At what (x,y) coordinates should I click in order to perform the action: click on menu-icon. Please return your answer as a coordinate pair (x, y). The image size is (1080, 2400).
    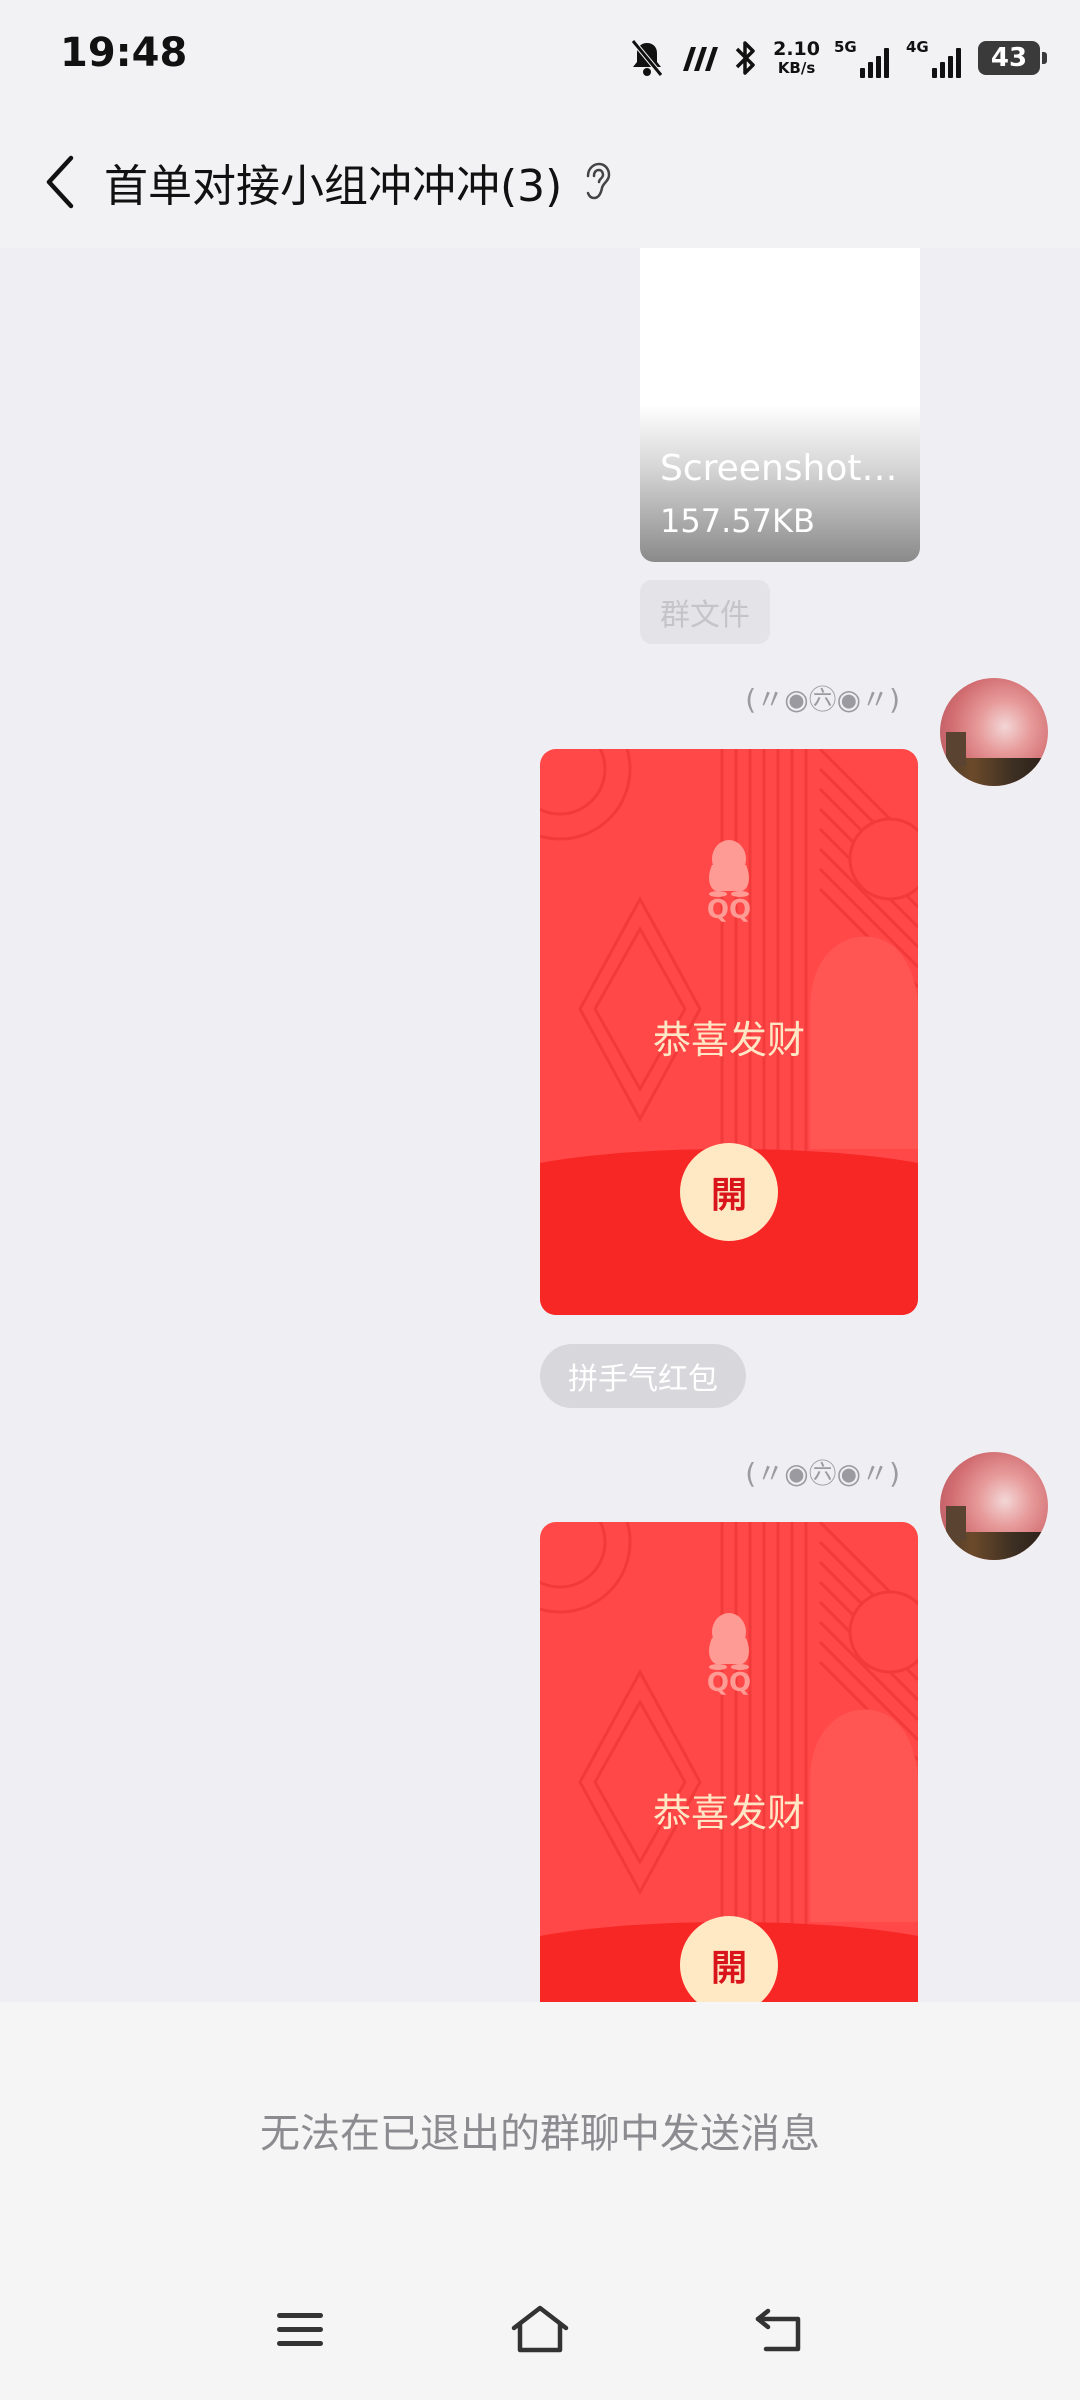
    Looking at the image, I should click on (300, 2329).